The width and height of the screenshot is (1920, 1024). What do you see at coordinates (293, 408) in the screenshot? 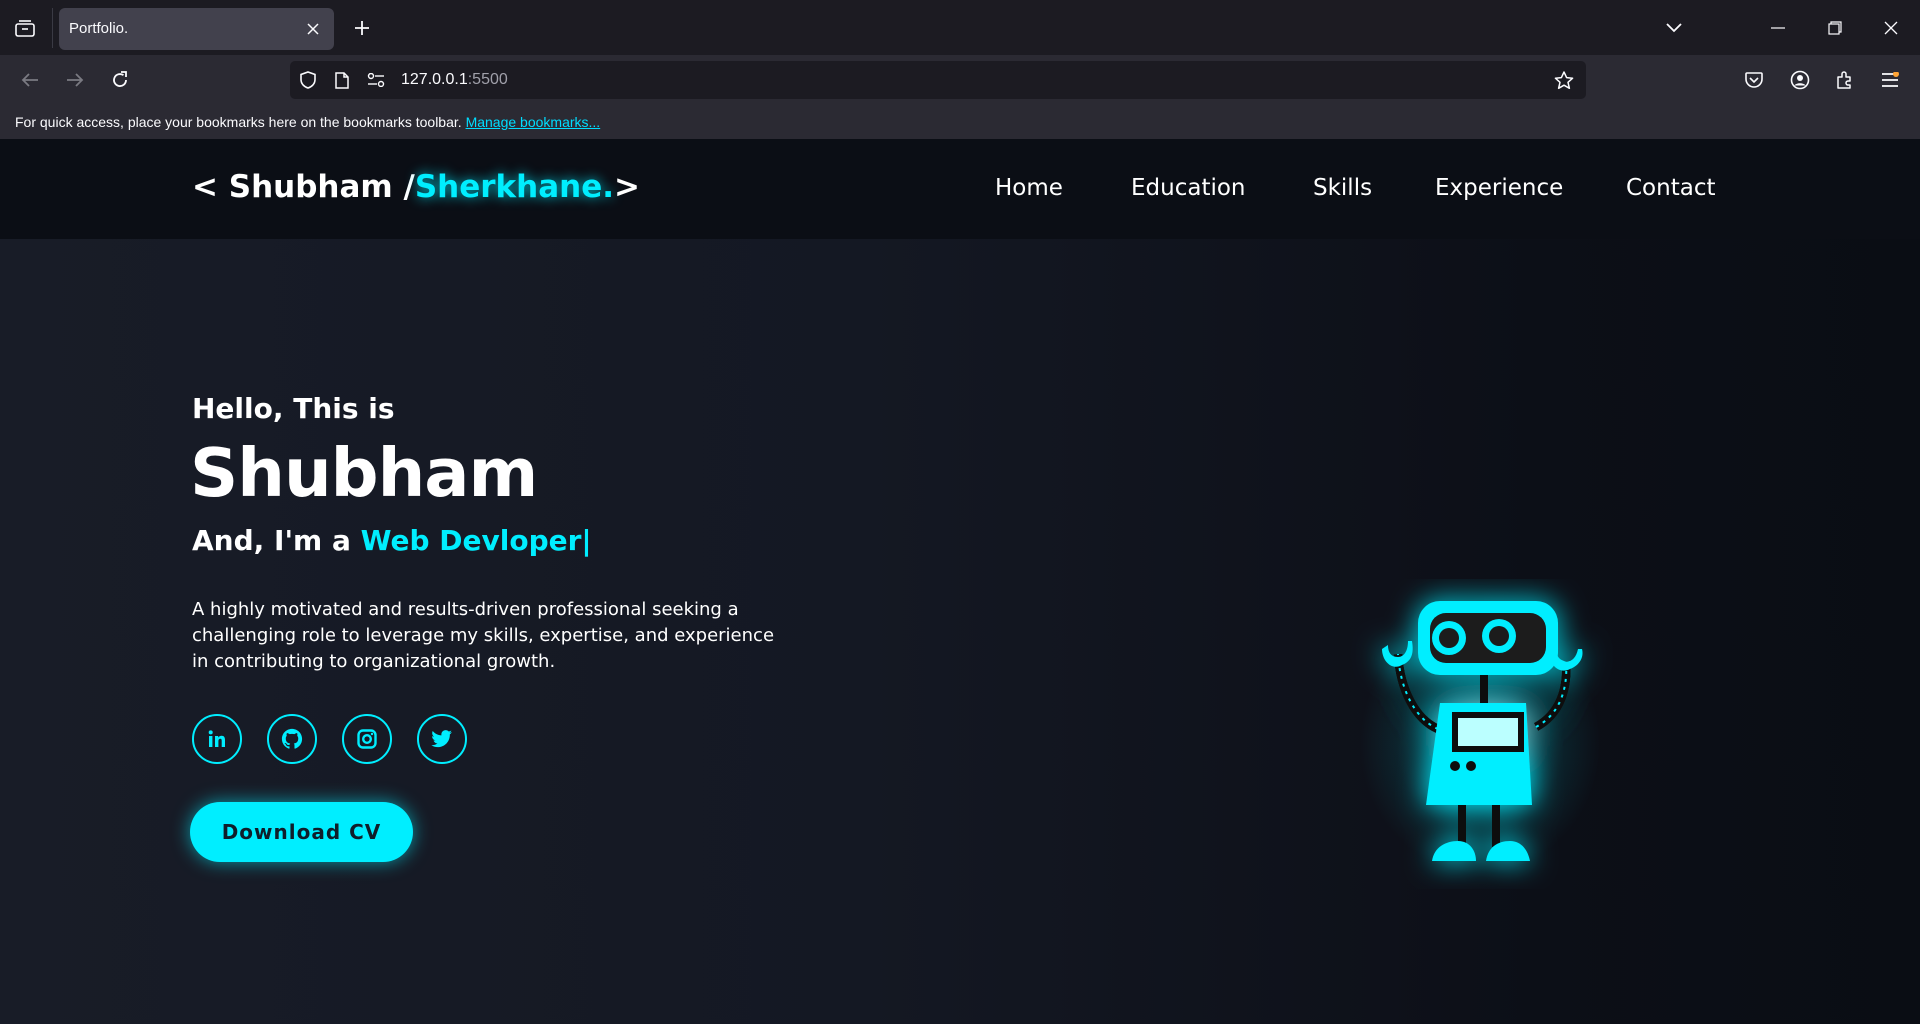
I see `hero-greeting: Hello, This is` at bounding box center [293, 408].